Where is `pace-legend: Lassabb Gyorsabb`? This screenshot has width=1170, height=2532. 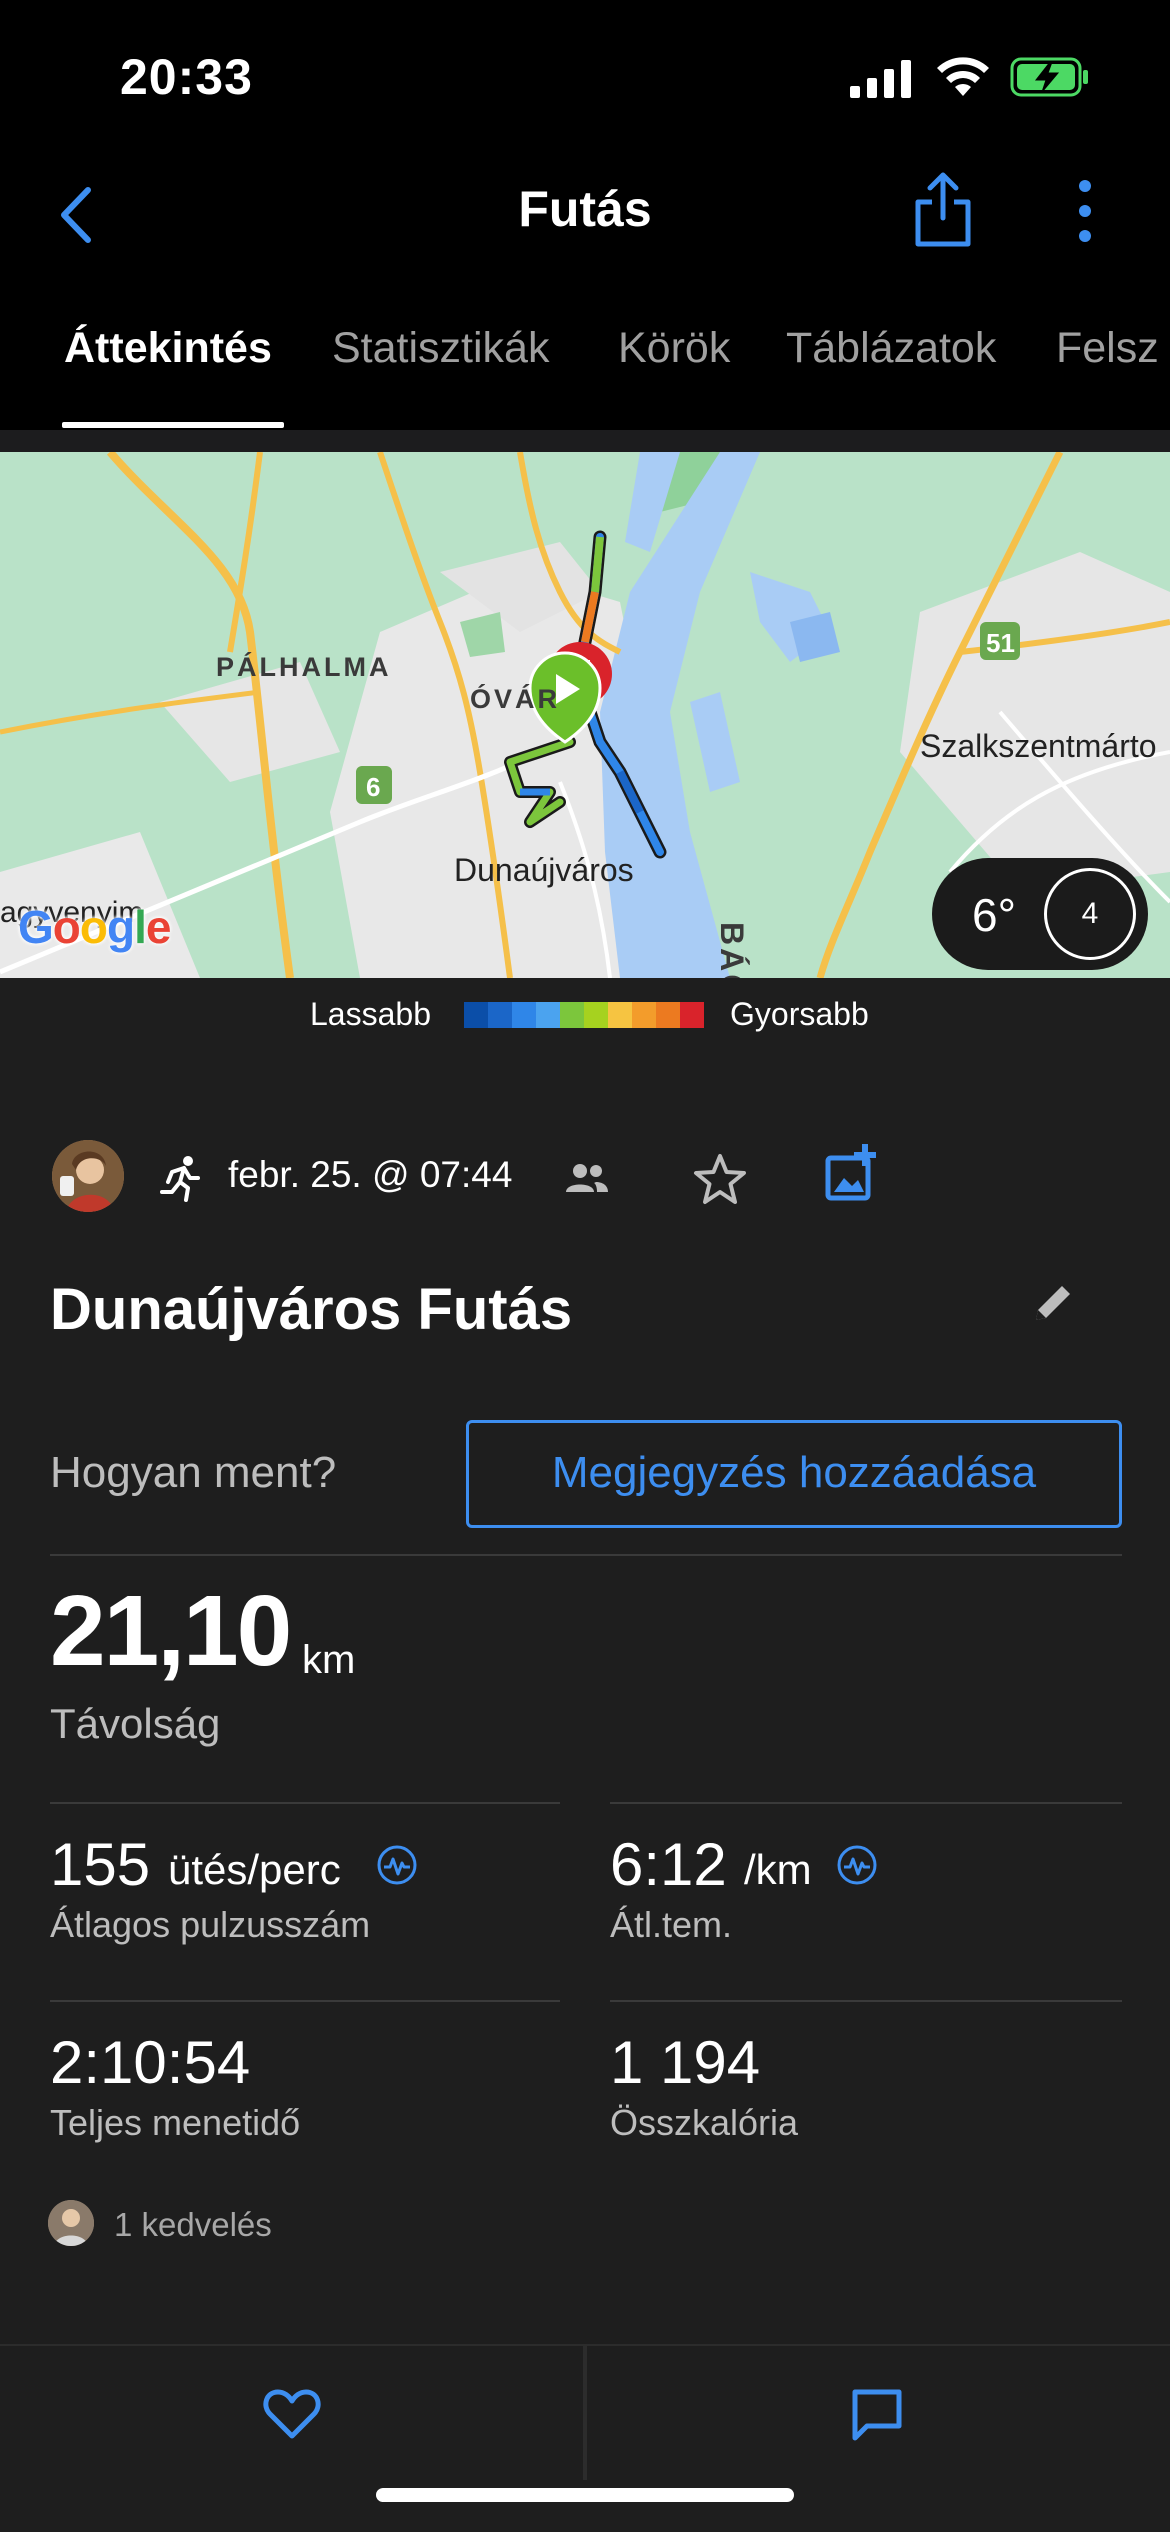
pace-legend: Lassabb Gyorsabb is located at coordinates (585, 1016).